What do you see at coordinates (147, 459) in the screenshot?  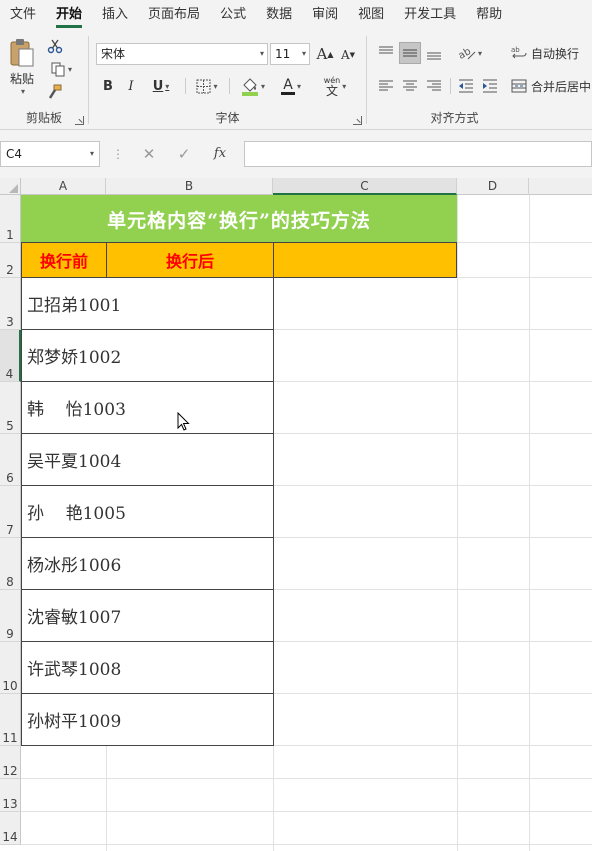 I see `table-row: 吴平夏1004` at bounding box center [147, 459].